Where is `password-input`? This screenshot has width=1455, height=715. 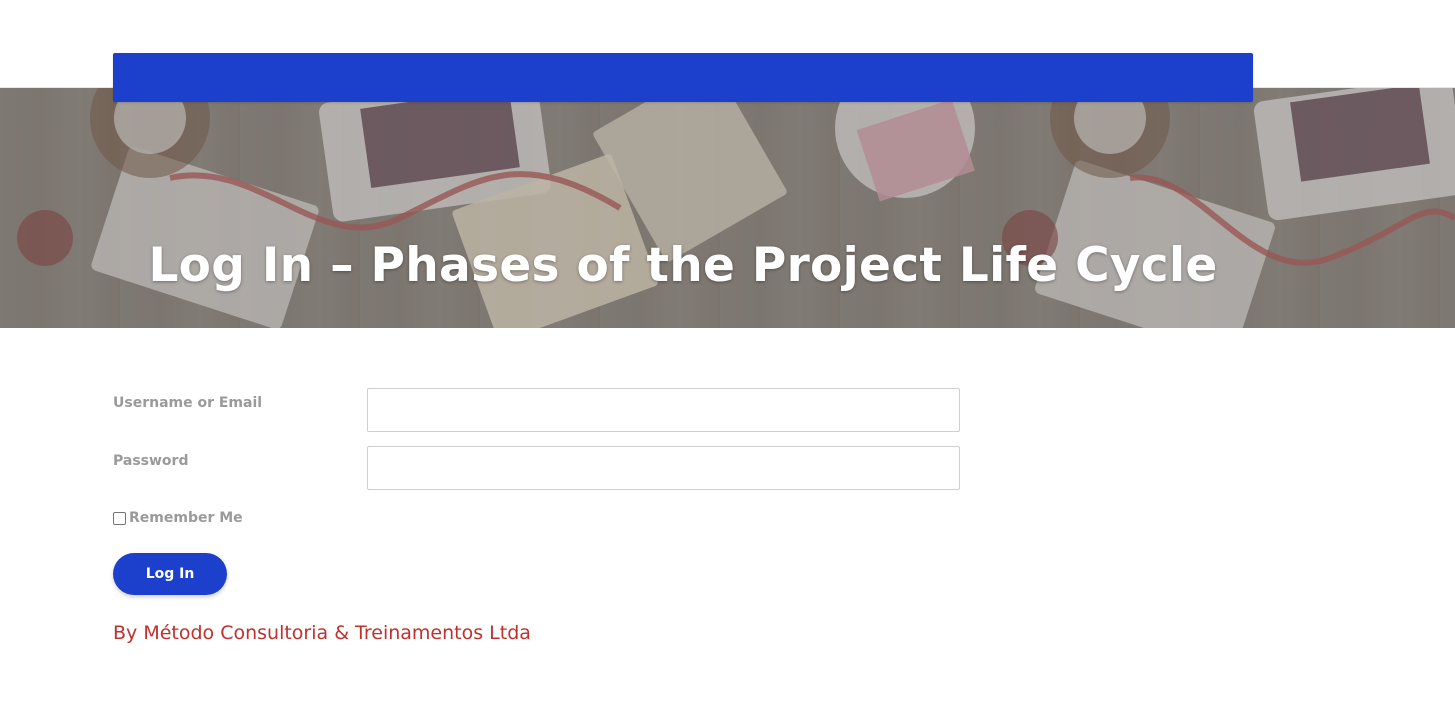 password-input is located at coordinates (663, 468).